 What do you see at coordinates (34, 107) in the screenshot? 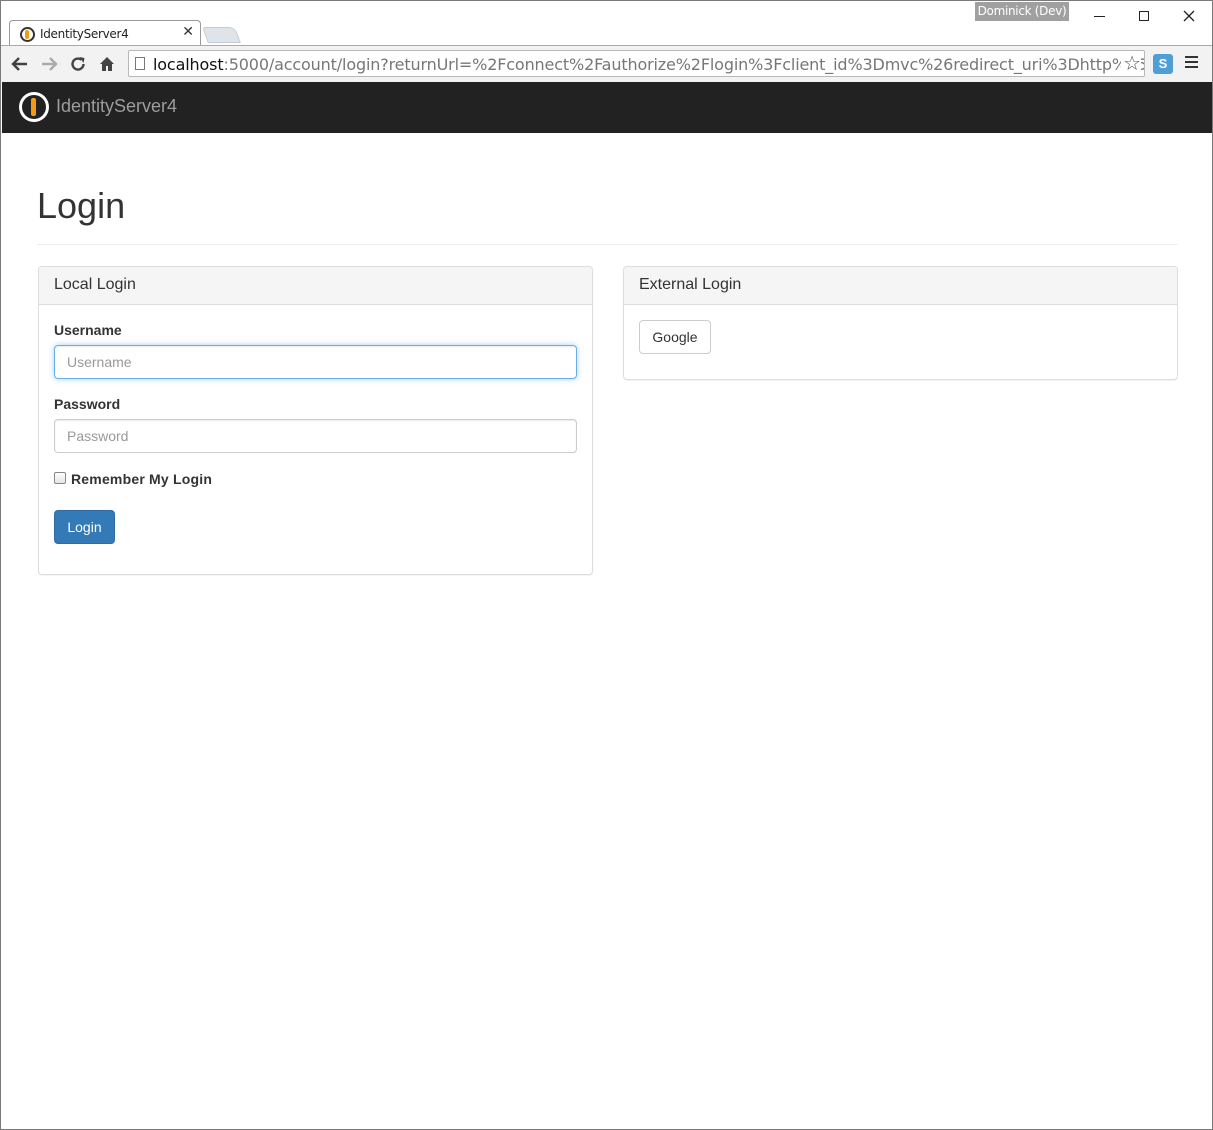
I see `identityserver-logo-icon` at bounding box center [34, 107].